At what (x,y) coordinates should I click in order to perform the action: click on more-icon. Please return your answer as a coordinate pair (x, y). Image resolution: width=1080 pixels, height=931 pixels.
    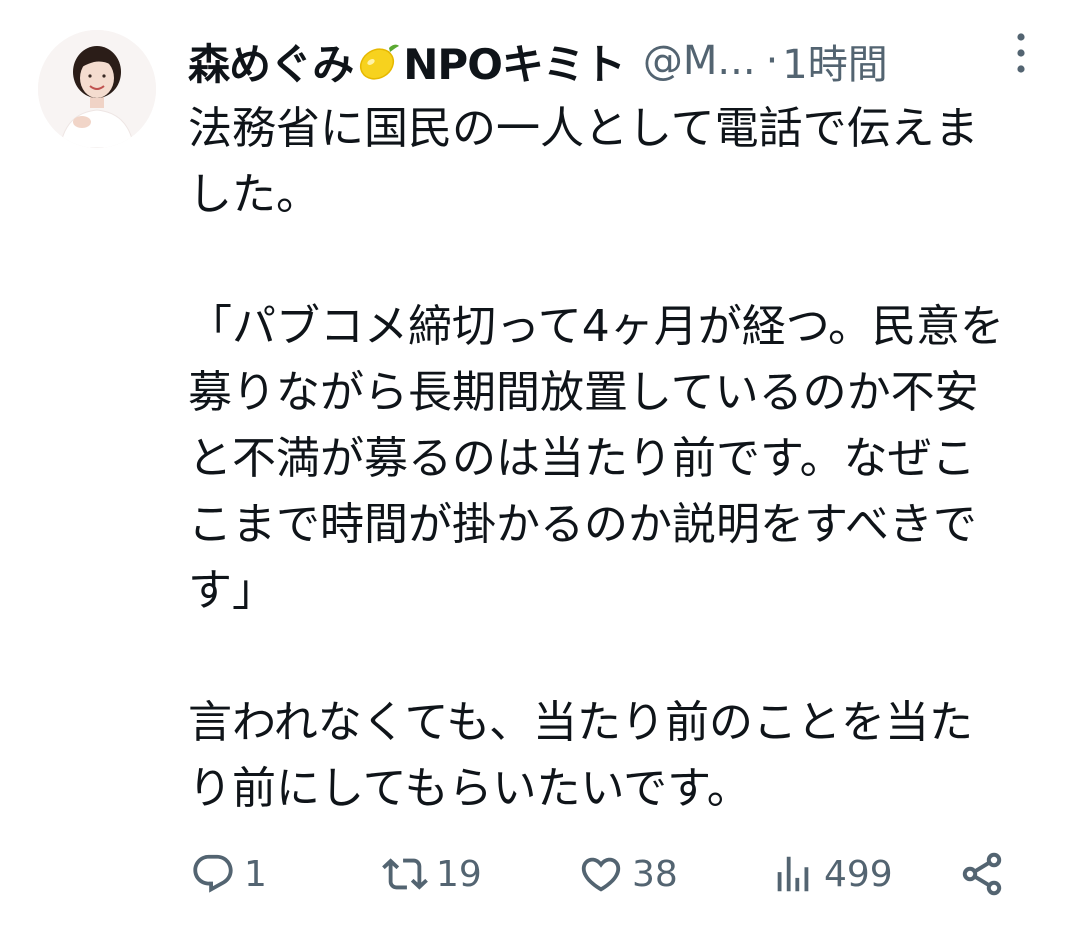
    Looking at the image, I should click on (1021, 53).